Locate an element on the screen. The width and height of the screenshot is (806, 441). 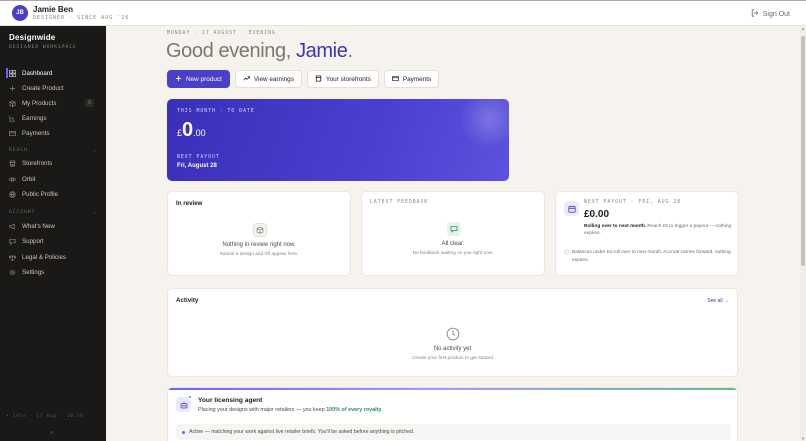
page-scrollbar: ▲ ▼ is located at coordinates (803, 233).